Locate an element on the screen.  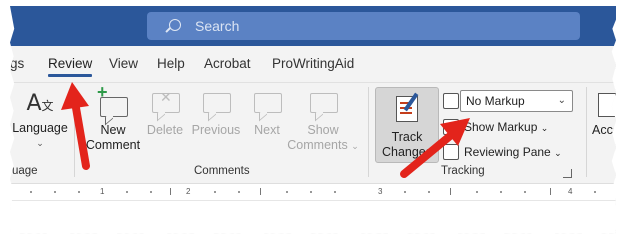
previous-comment-icon is located at coordinates (217, 103).